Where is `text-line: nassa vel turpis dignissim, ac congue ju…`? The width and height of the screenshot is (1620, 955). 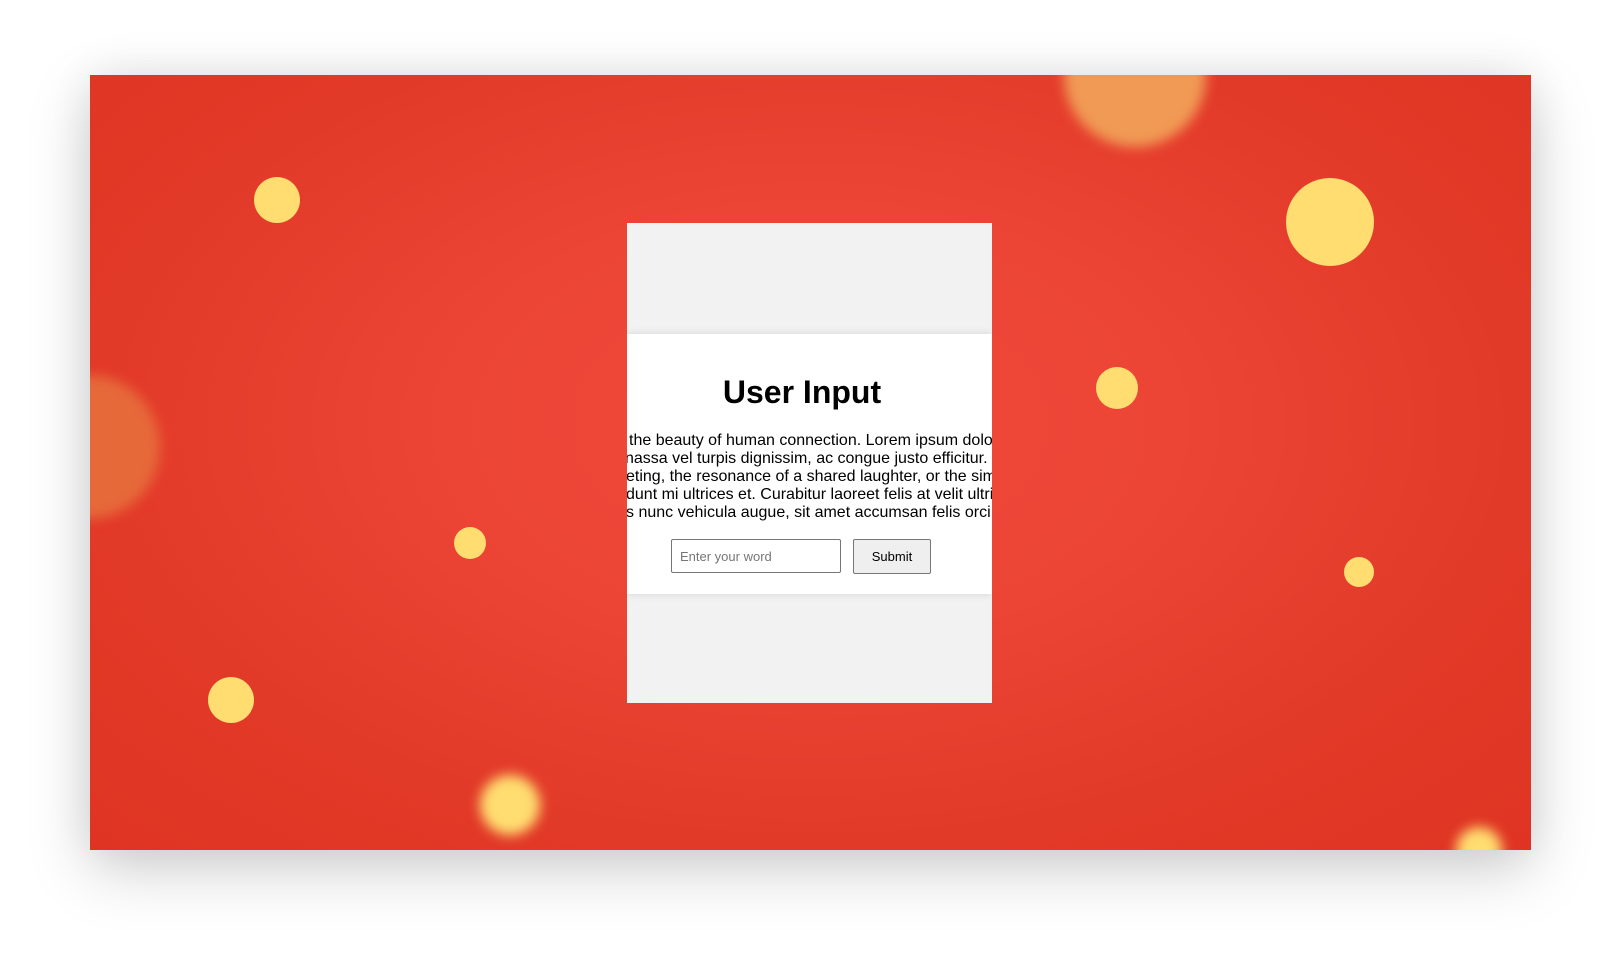
text-line: nassa vel turpis dignissim, ac congue ju… is located at coordinates (807, 458).